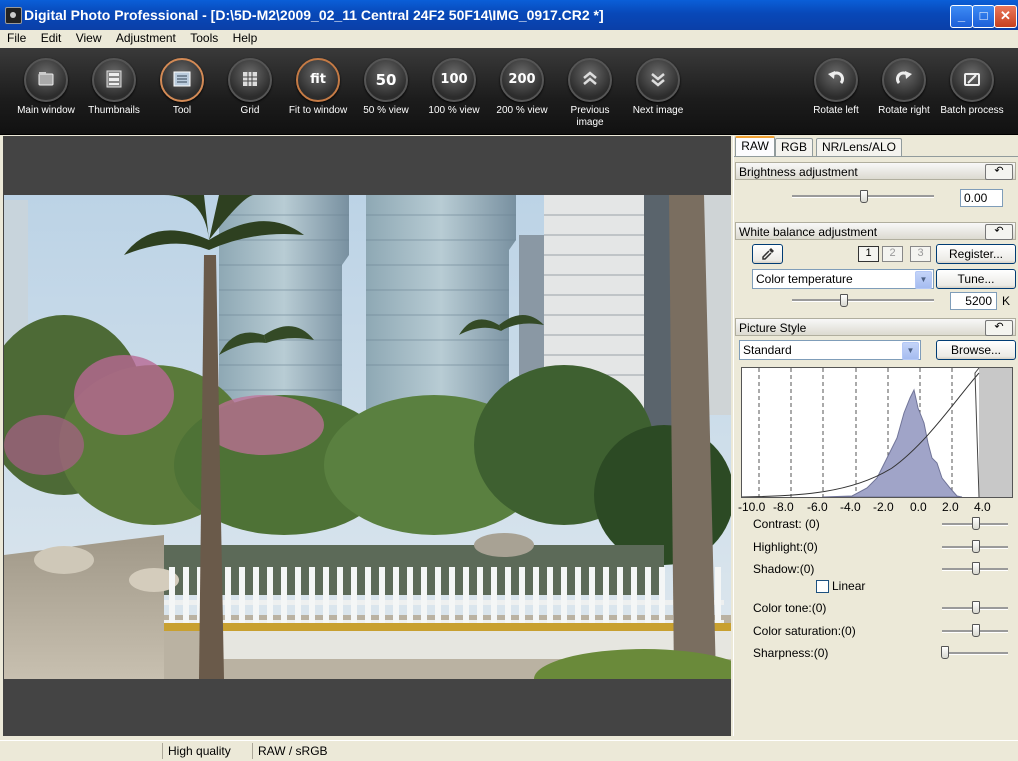  I want to click on chevron-down-icon: ▼, so click(910, 351).